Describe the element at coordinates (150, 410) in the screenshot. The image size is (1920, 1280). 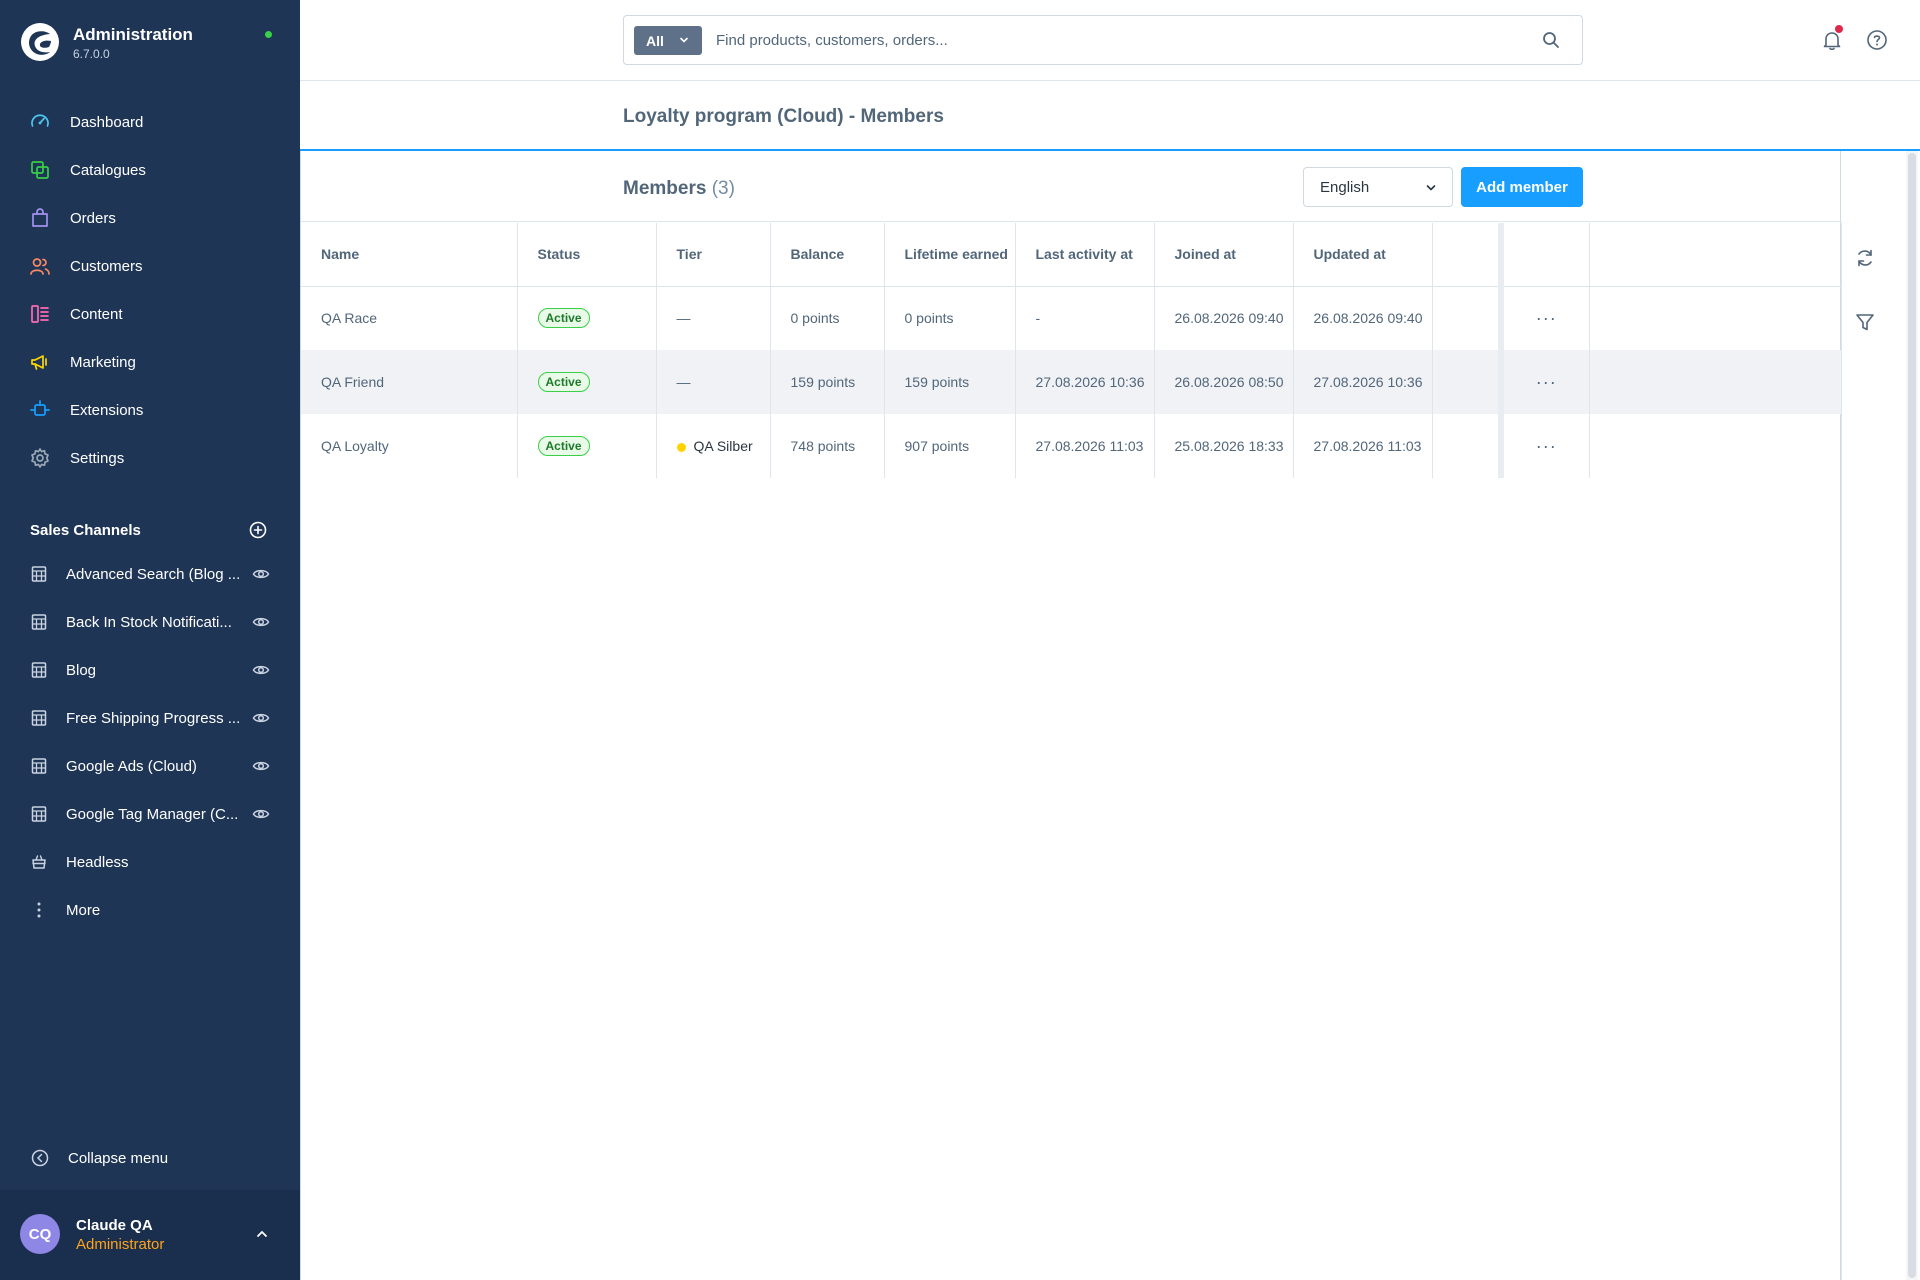
I see `nav-item-extensions: Extensions` at that location.